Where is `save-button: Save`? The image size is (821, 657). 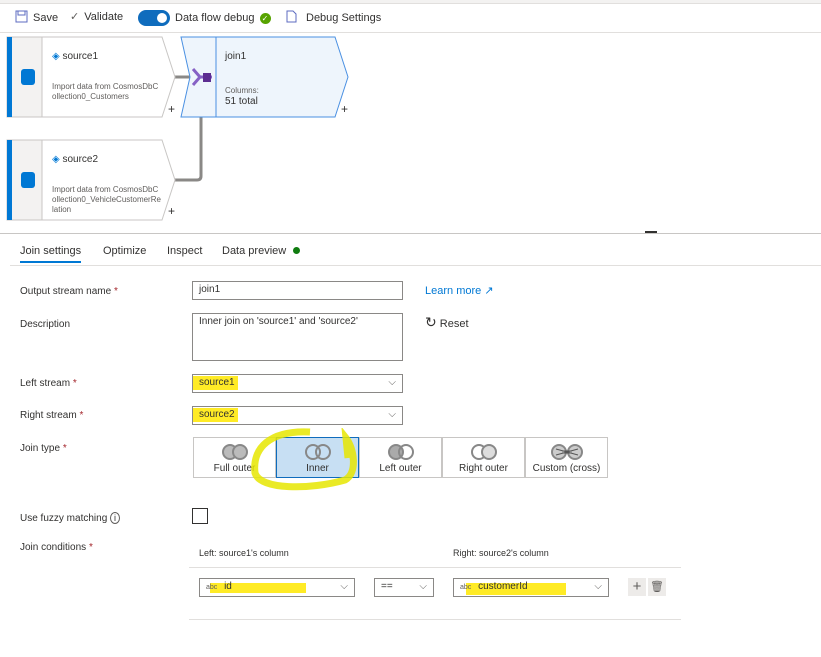 save-button: Save is located at coordinates (36, 18).